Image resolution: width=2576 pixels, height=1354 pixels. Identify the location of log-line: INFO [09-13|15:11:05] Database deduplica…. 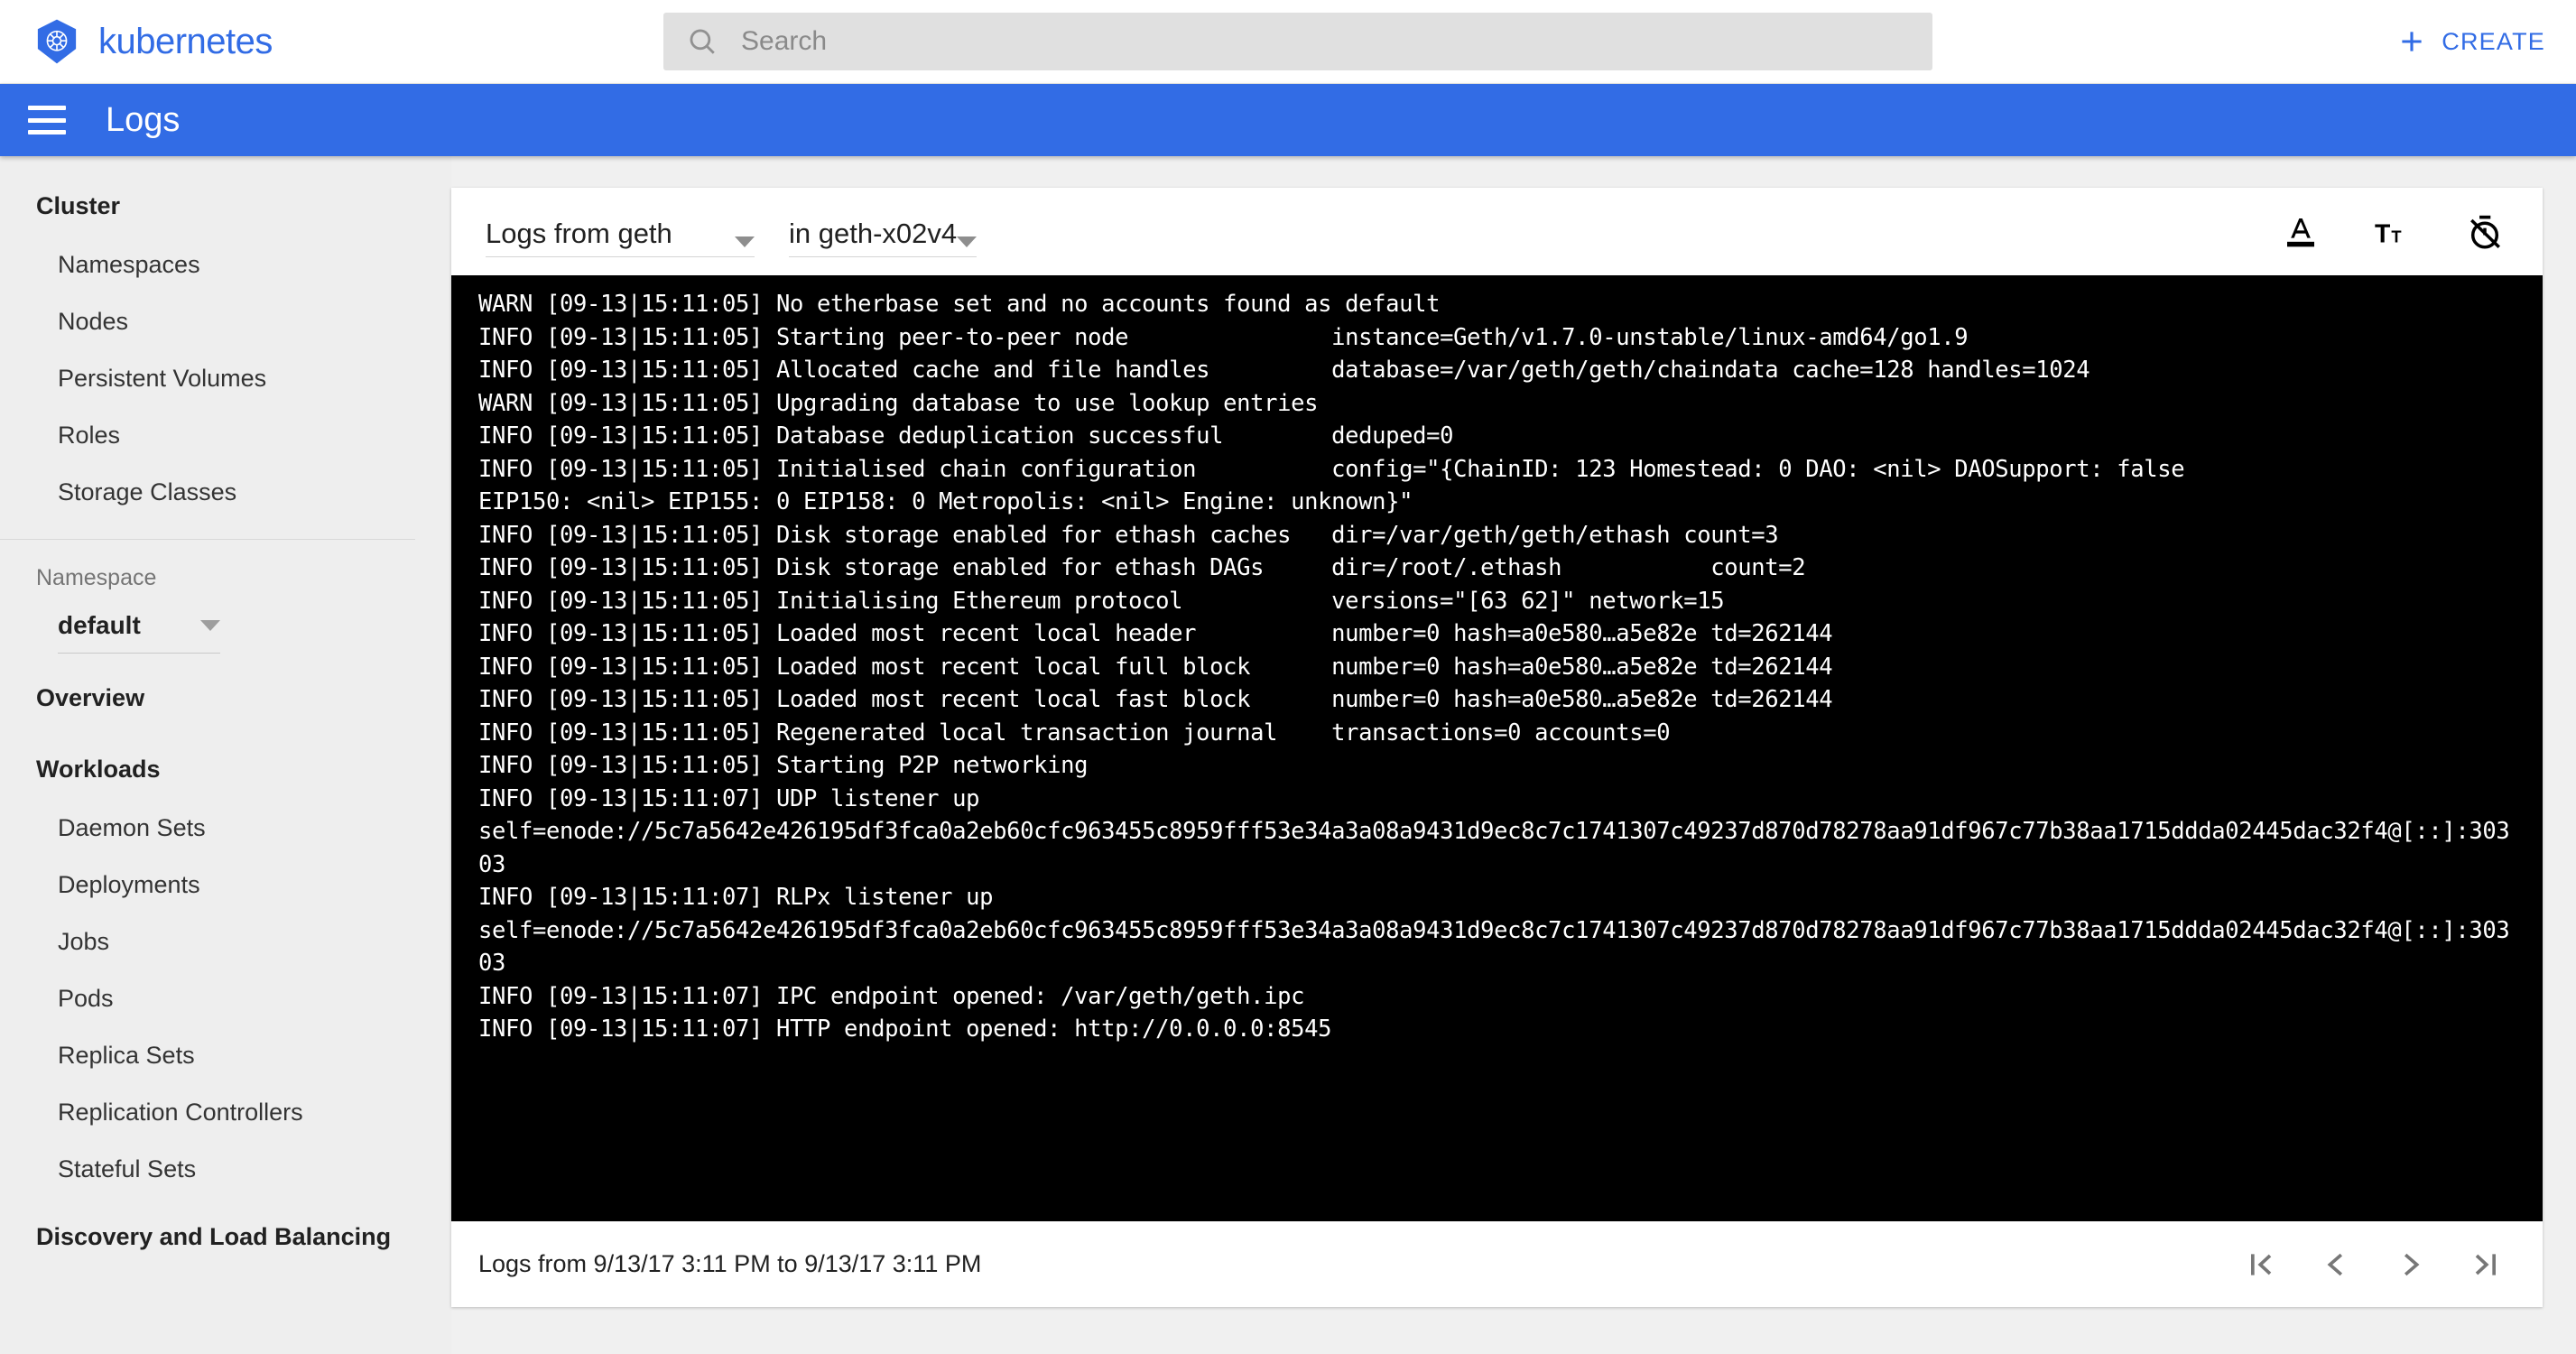
(966, 436).